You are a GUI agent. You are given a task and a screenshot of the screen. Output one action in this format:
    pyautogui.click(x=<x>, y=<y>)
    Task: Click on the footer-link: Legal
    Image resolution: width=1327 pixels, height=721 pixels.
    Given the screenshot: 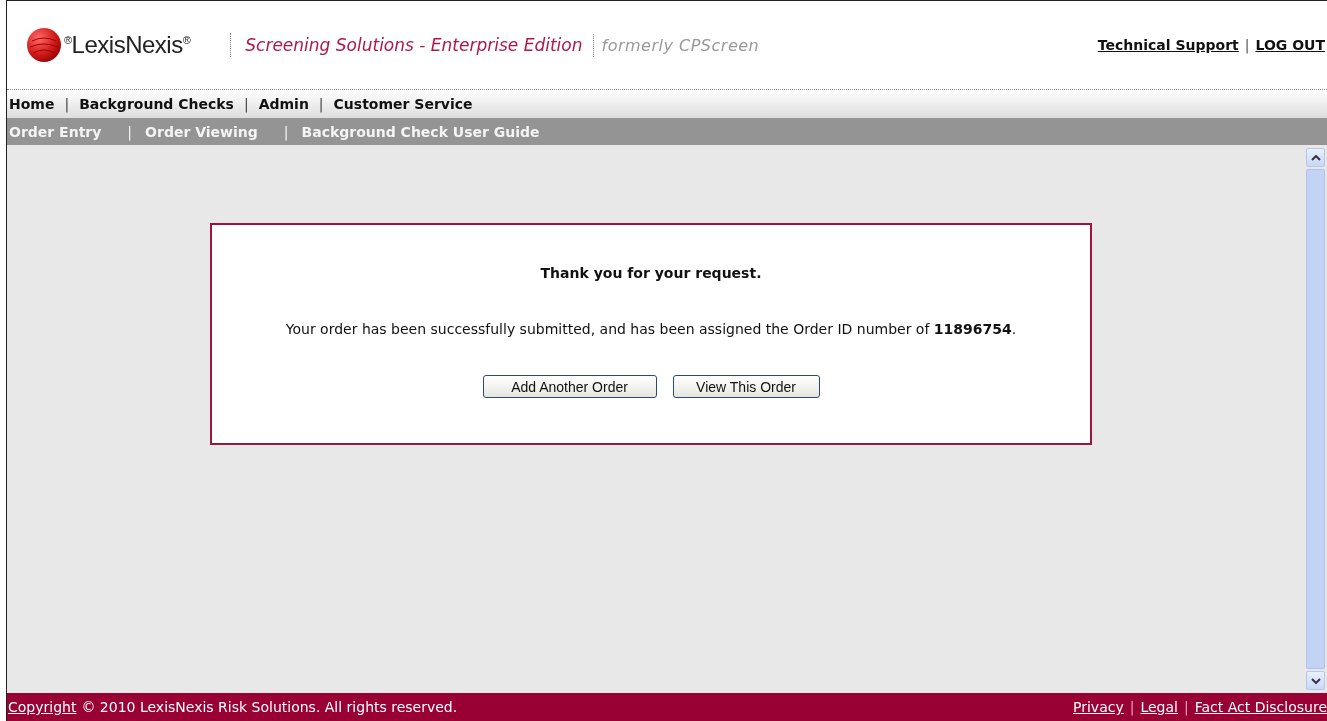 What is the action you would take?
    pyautogui.click(x=1159, y=707)
    